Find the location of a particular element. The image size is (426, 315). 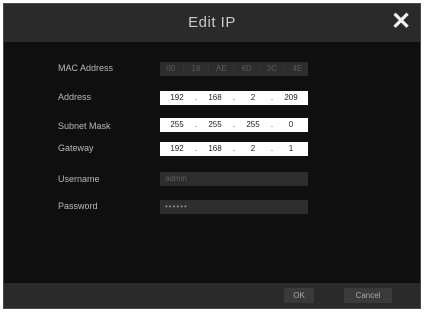

subnet-octet-1: 255 is located at coordinates (177, 125).